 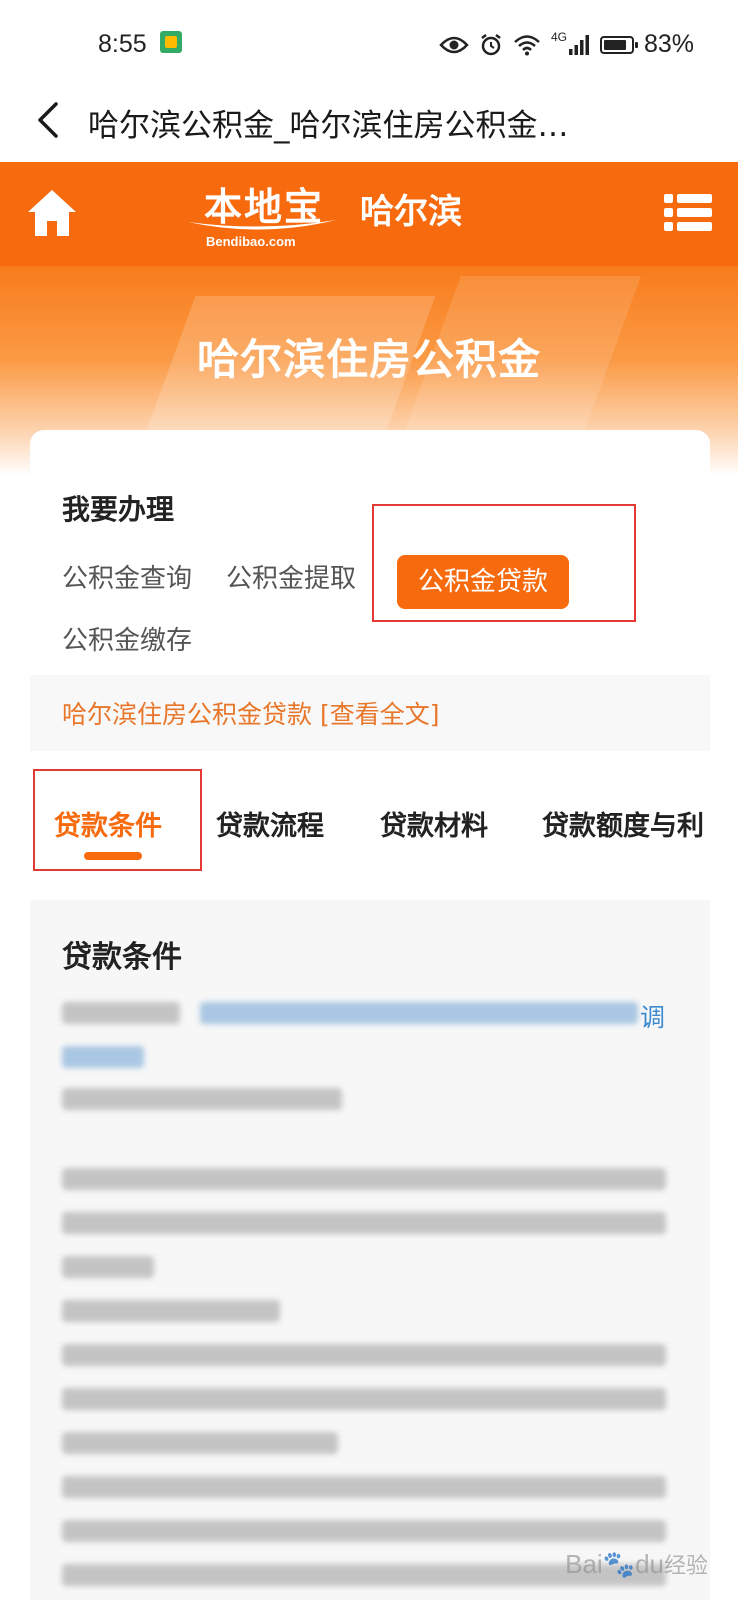 I want to click on watermark-cn: 经验, so click(x=685, y=1565).